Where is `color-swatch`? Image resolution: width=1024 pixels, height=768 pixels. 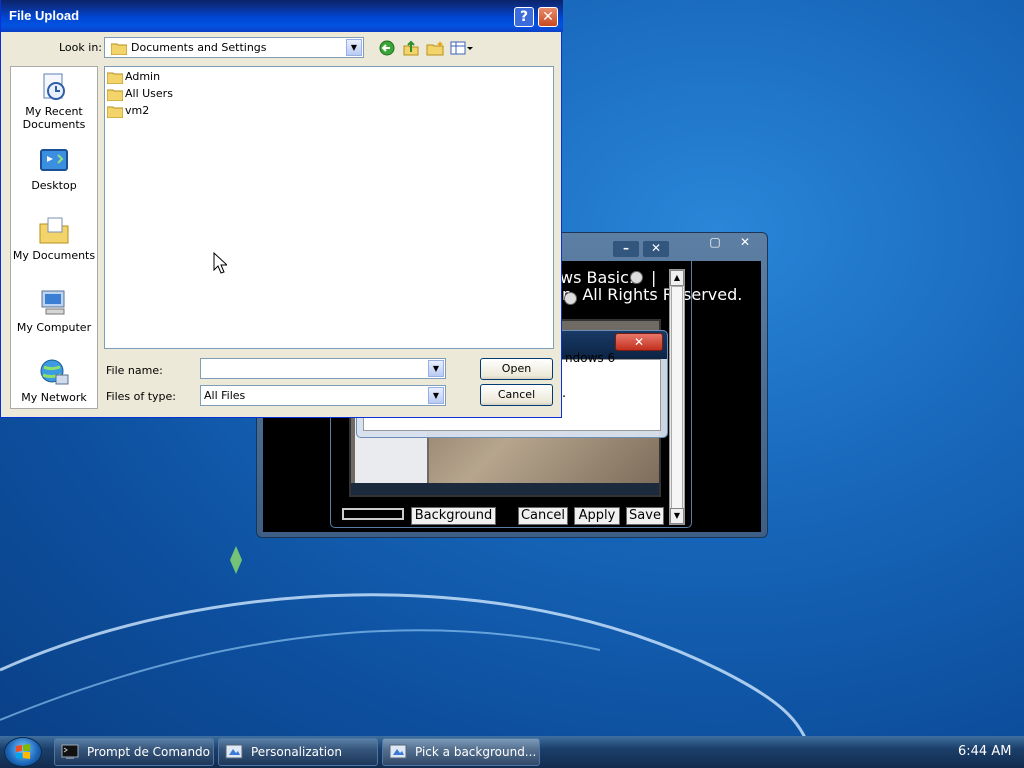 color-swatch is located at coordinates (373, 514).